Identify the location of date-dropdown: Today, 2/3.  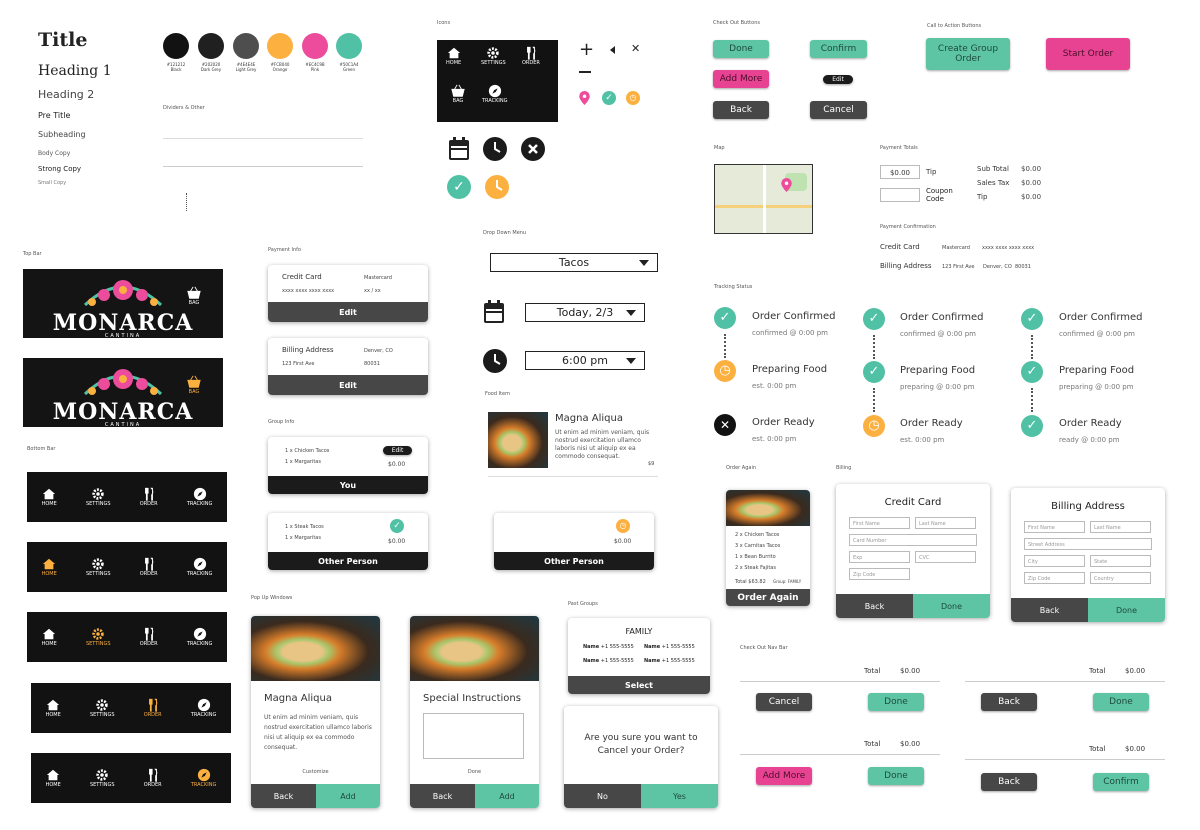
(585, 312).